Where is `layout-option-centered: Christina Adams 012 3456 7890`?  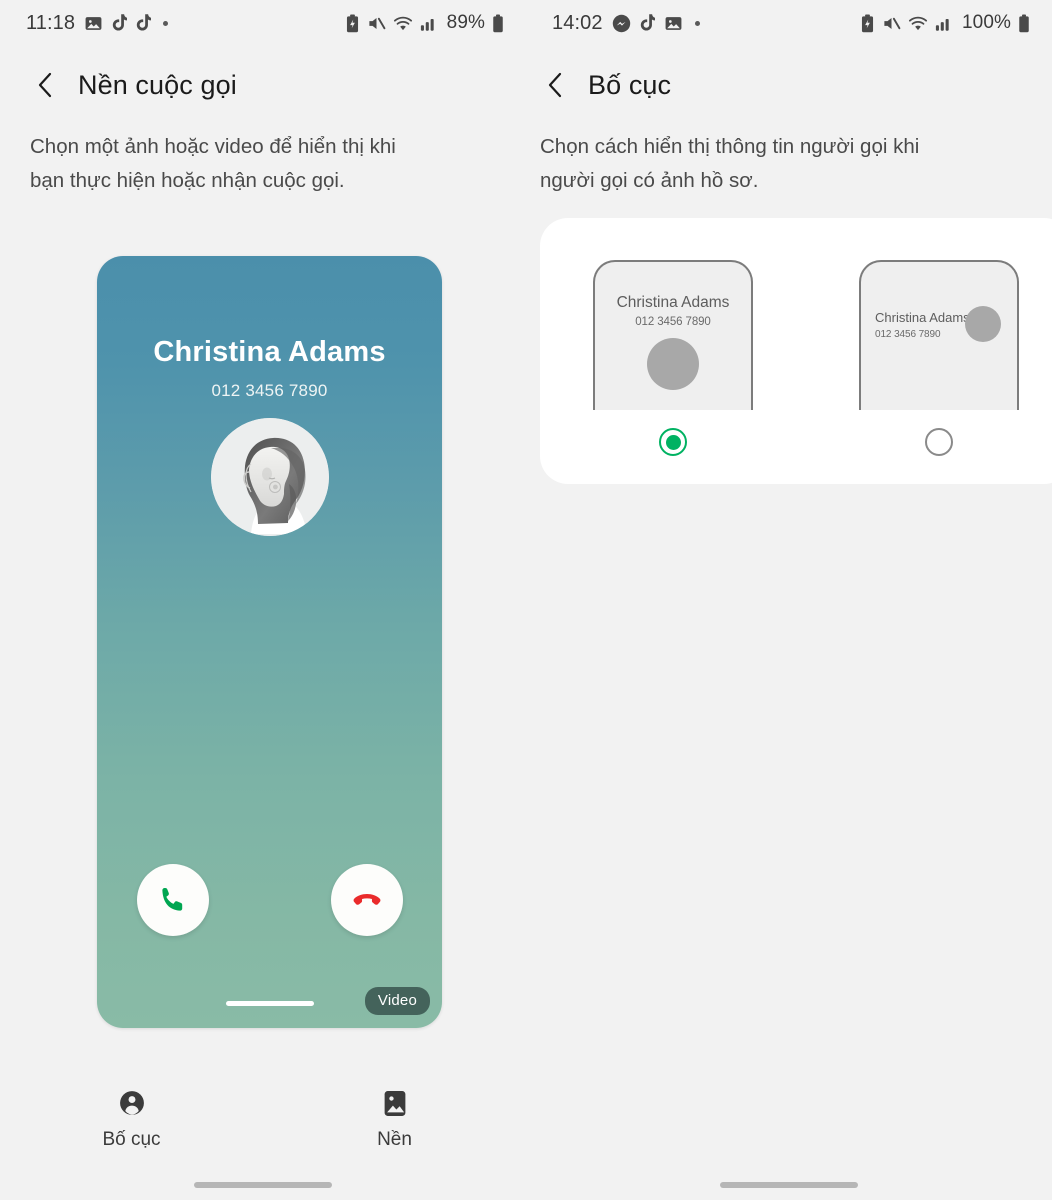 layout-option-centered: Christina Adams 012 3456 7890 is located at coordinates (673, 358).